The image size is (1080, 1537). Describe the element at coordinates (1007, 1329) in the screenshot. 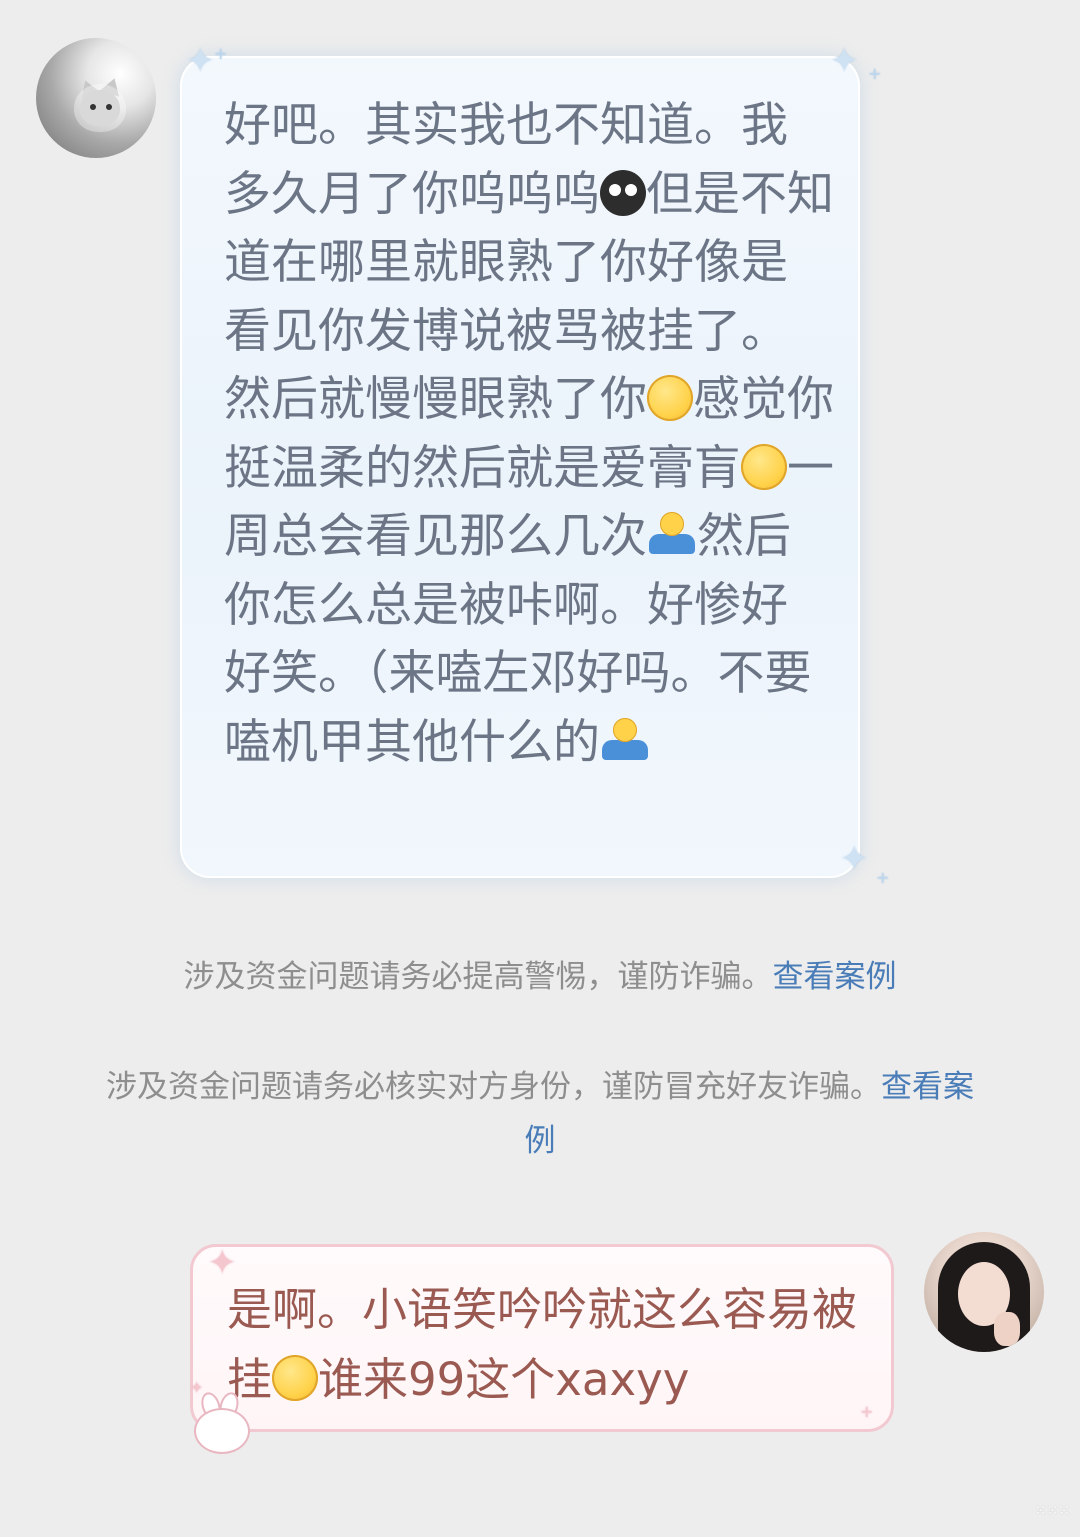

I see `hand-icon` at that location.